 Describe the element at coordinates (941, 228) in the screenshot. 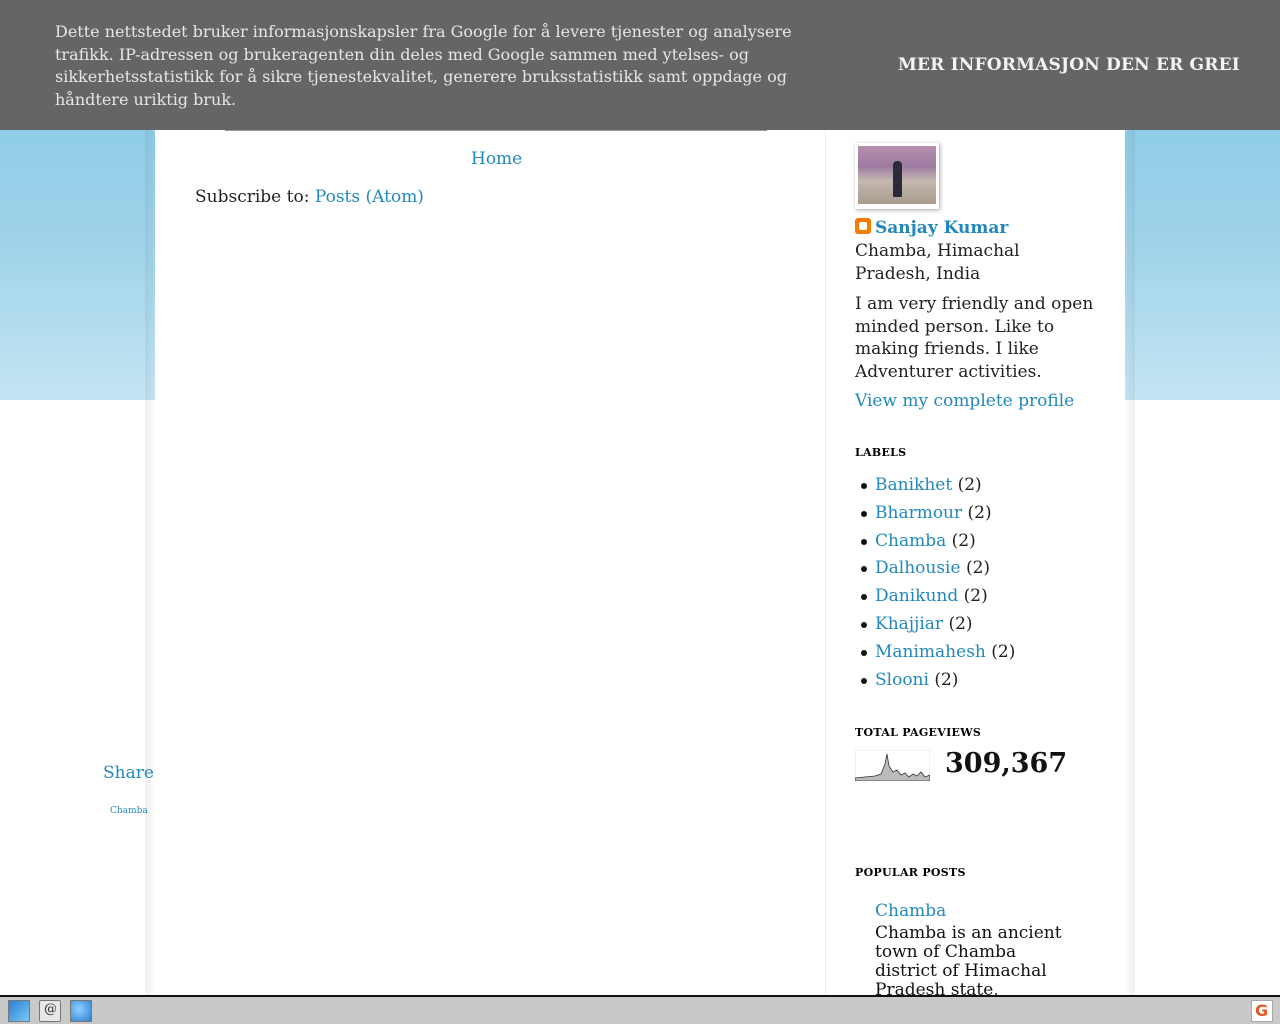

I see `author-name-link: Sanjay Kumar` at that location.